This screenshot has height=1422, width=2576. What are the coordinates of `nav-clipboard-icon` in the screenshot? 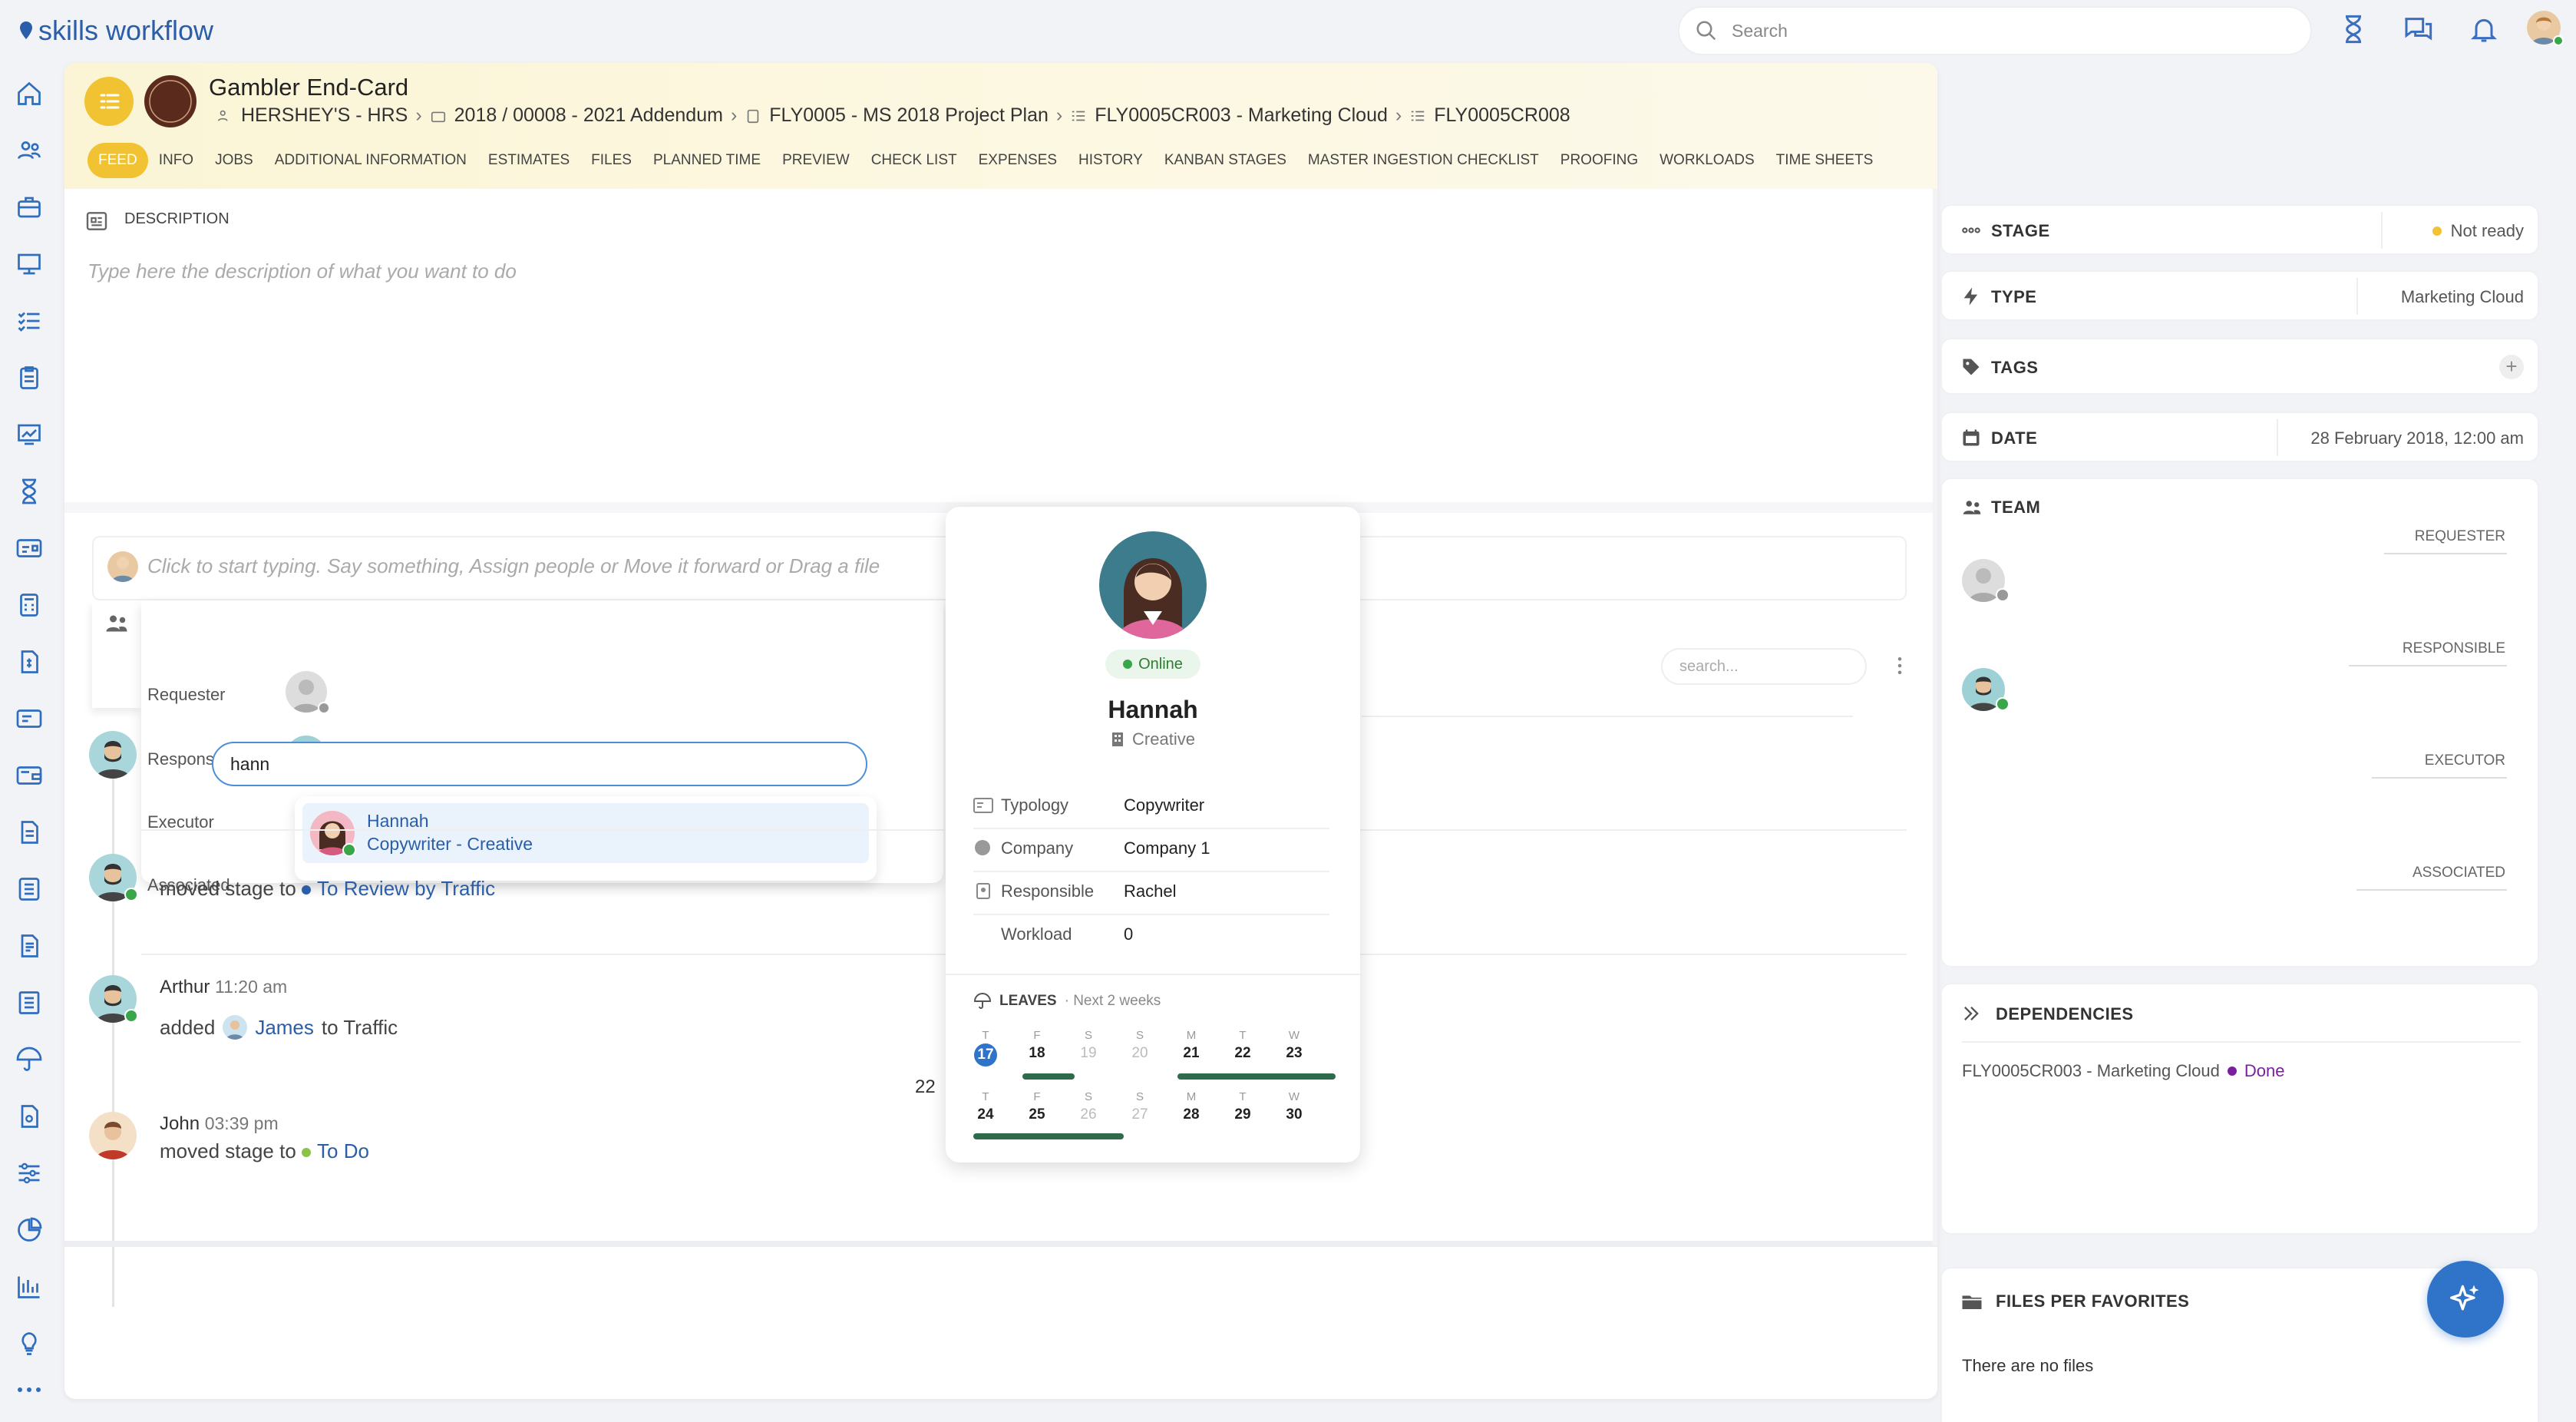 It's located at (29, 378).